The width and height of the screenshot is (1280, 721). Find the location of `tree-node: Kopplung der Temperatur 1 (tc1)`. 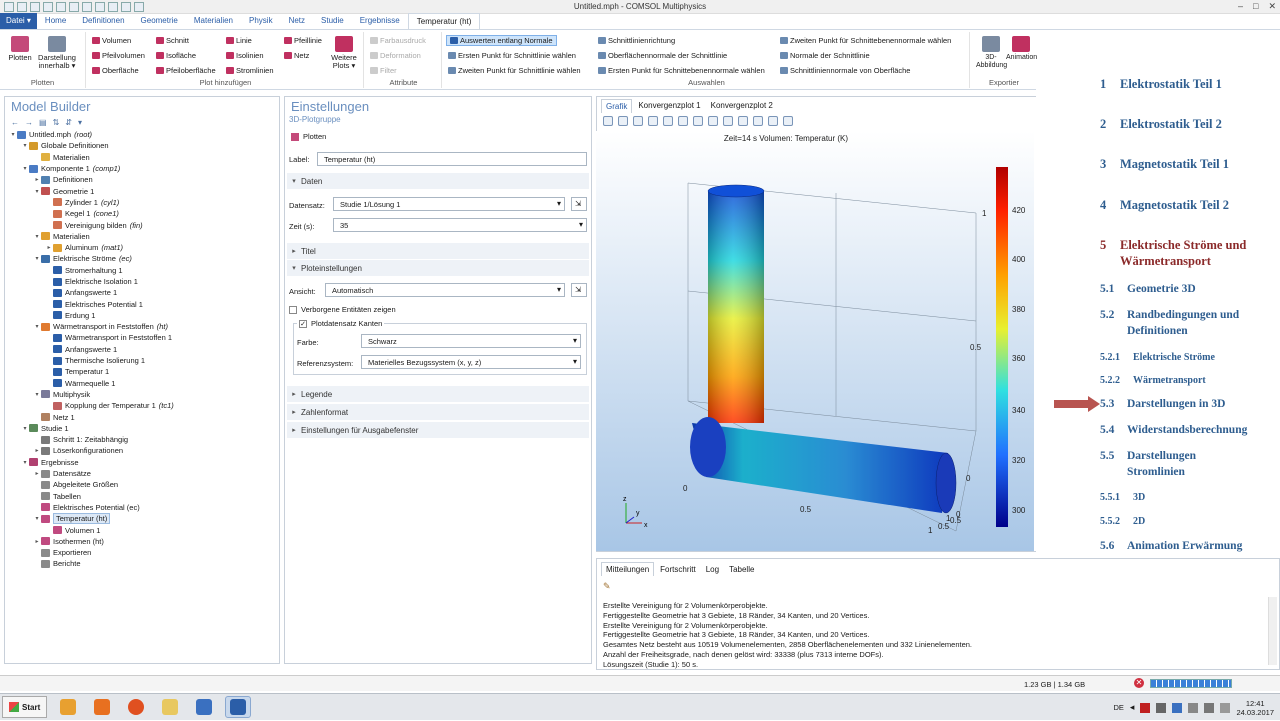

tree-node: Kopplung der Temperatur 1 (tc1) is located at coordinates (143, 405).